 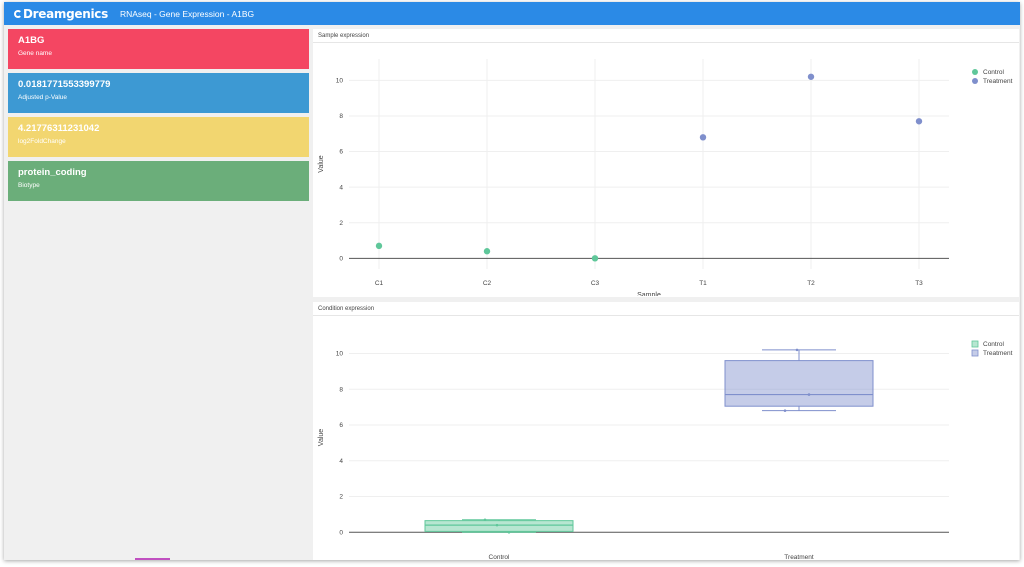 I want to click on data-point-t2, so click(x=811, y=76).